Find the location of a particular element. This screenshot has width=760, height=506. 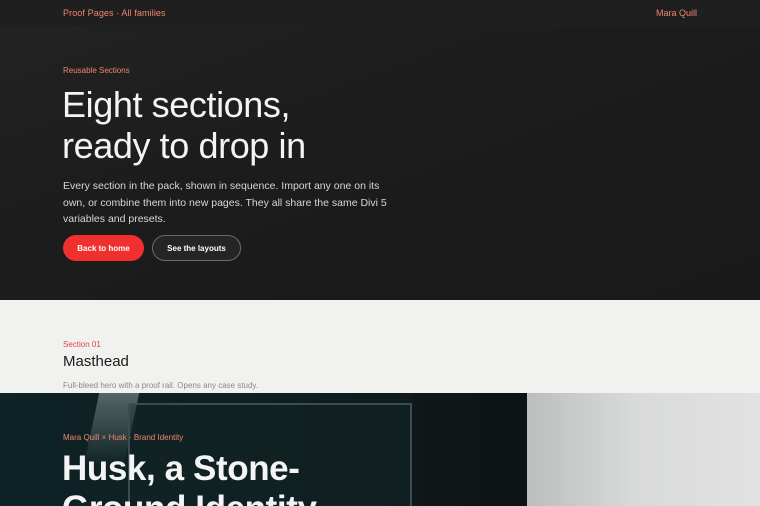

preview-title-line-2: Ground Identity is located at coordinates (189, 497).